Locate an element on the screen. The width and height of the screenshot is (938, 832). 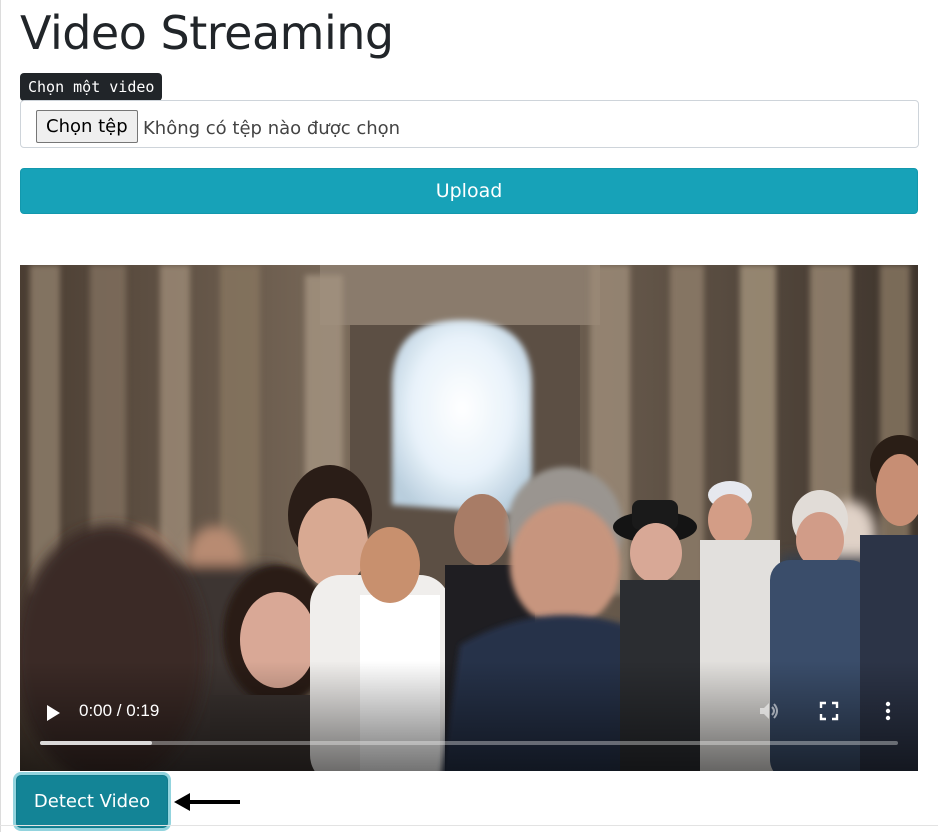
upload-button: Upload is located at coordinates (469, 191).